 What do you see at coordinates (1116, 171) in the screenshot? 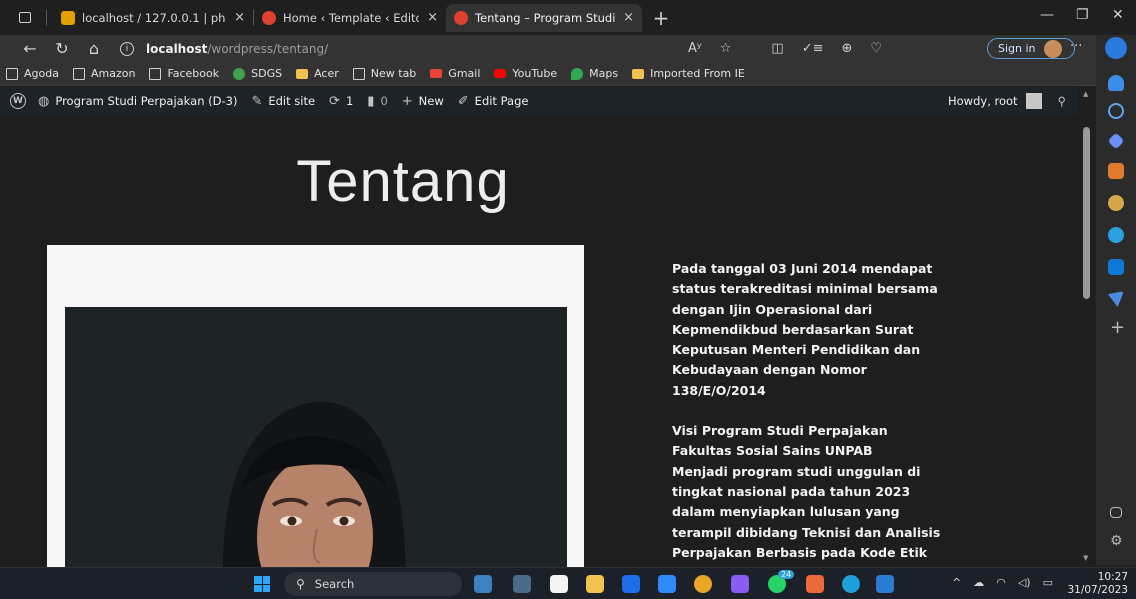
I see `tools-icon` at bounding box center [1116, 171].